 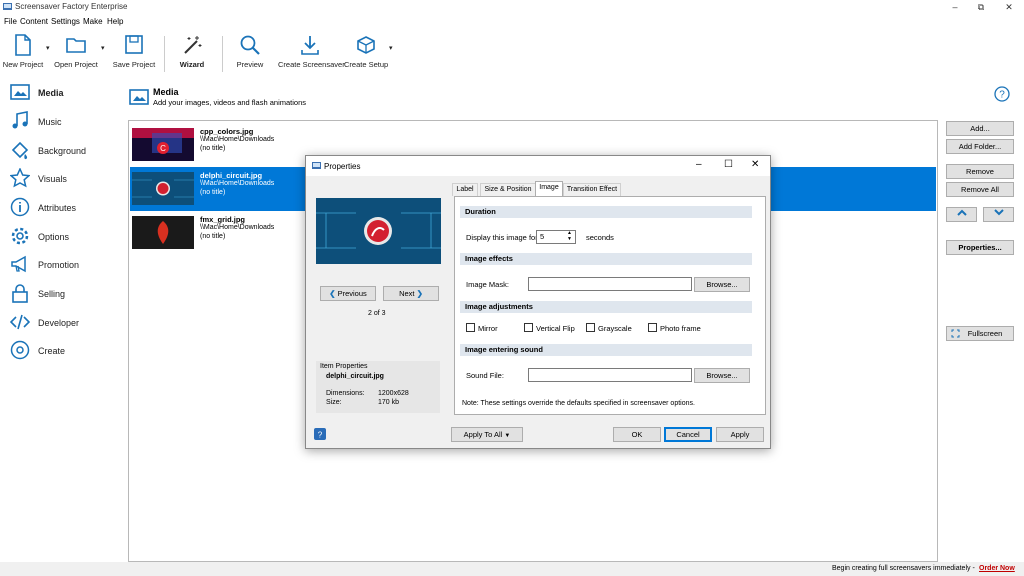 What do you see at coordinates (740, 434) in the screenshot?
I see `apply-button: Apply` at bounding box center [740, 434].